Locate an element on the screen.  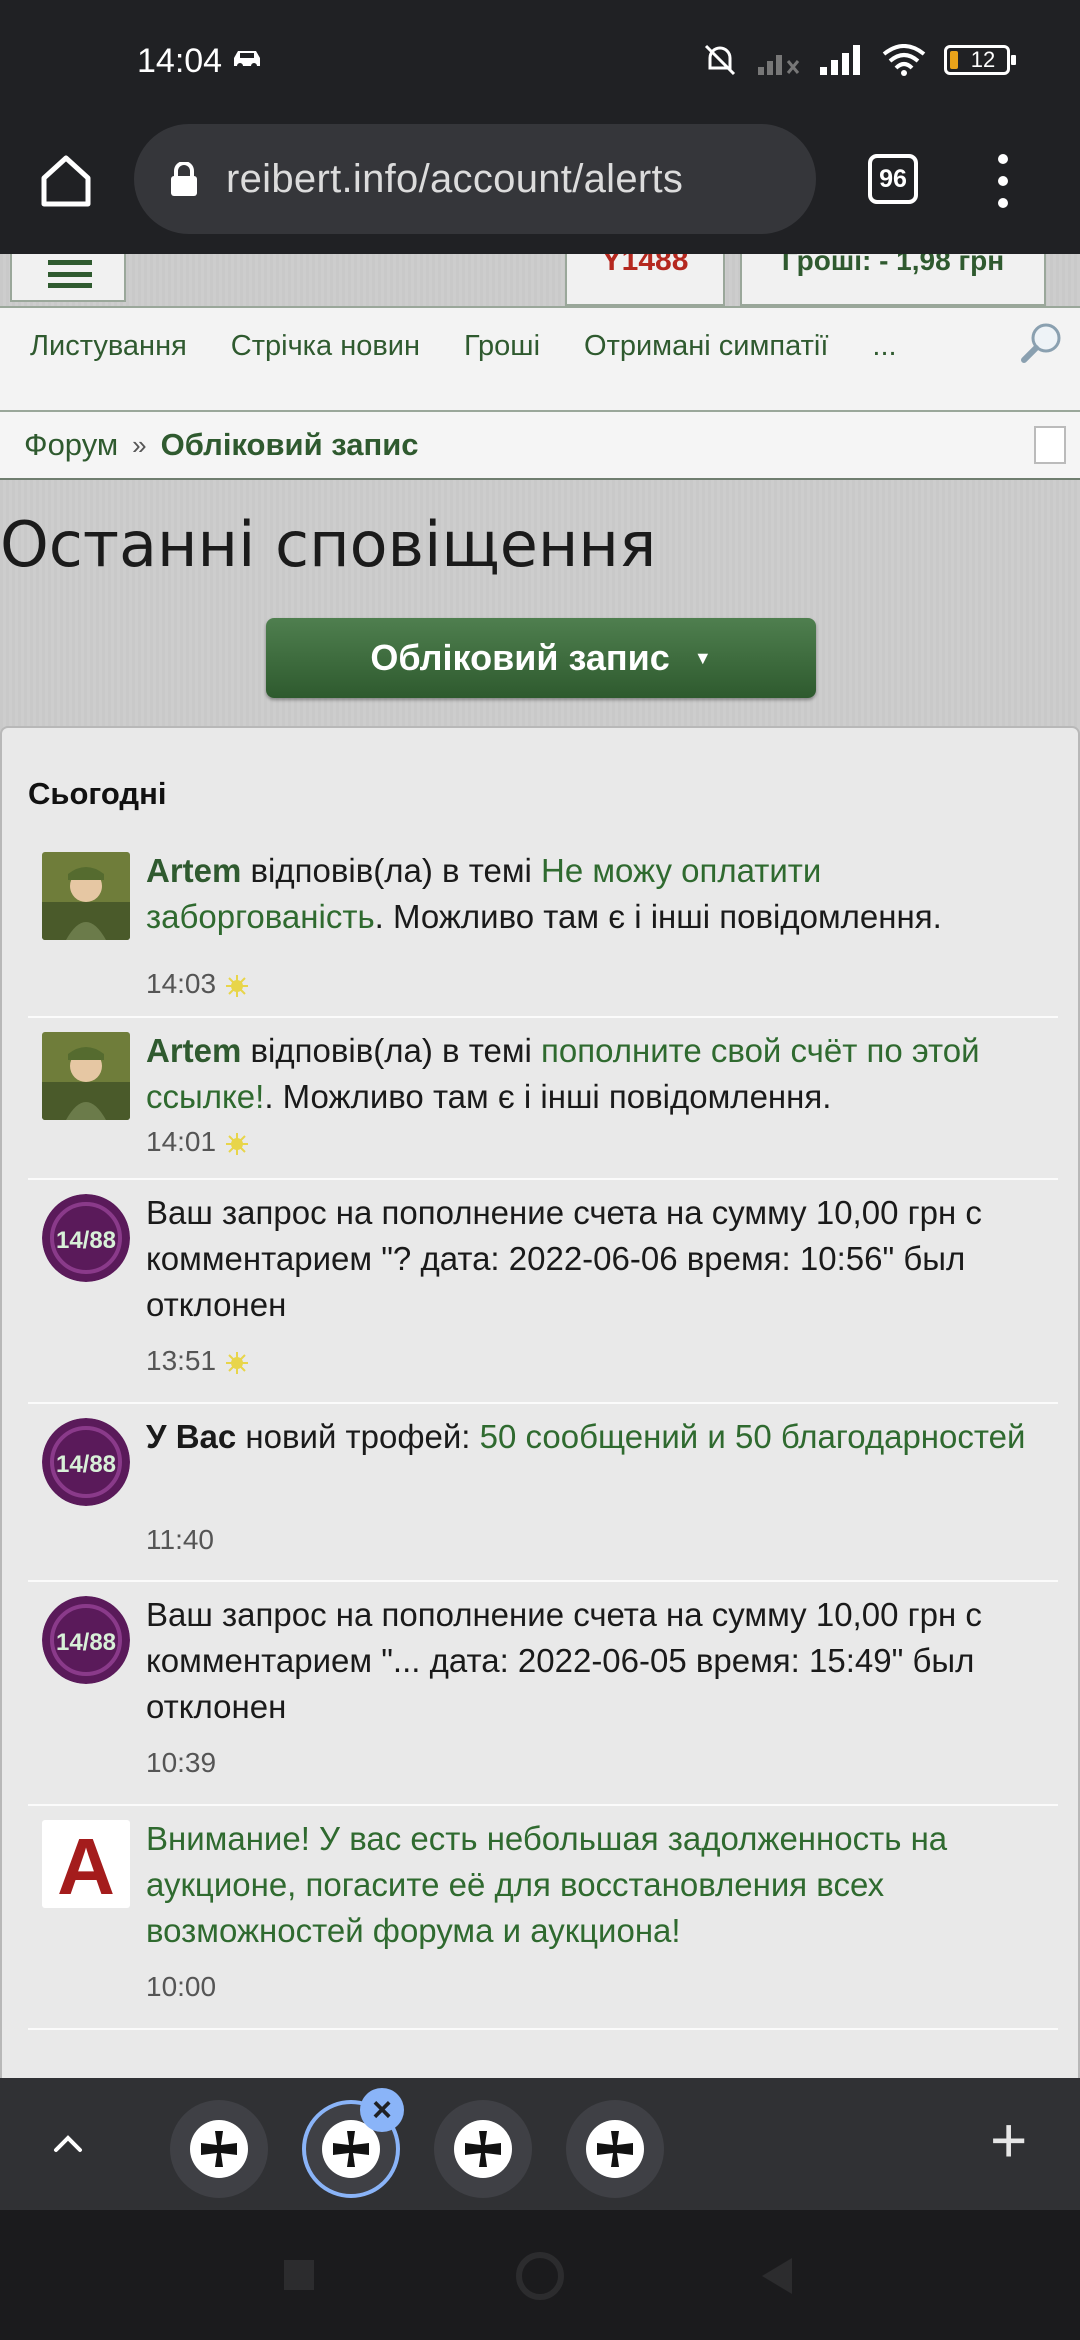
alert-time: 11:40 is located at coordinates (180, 1540).